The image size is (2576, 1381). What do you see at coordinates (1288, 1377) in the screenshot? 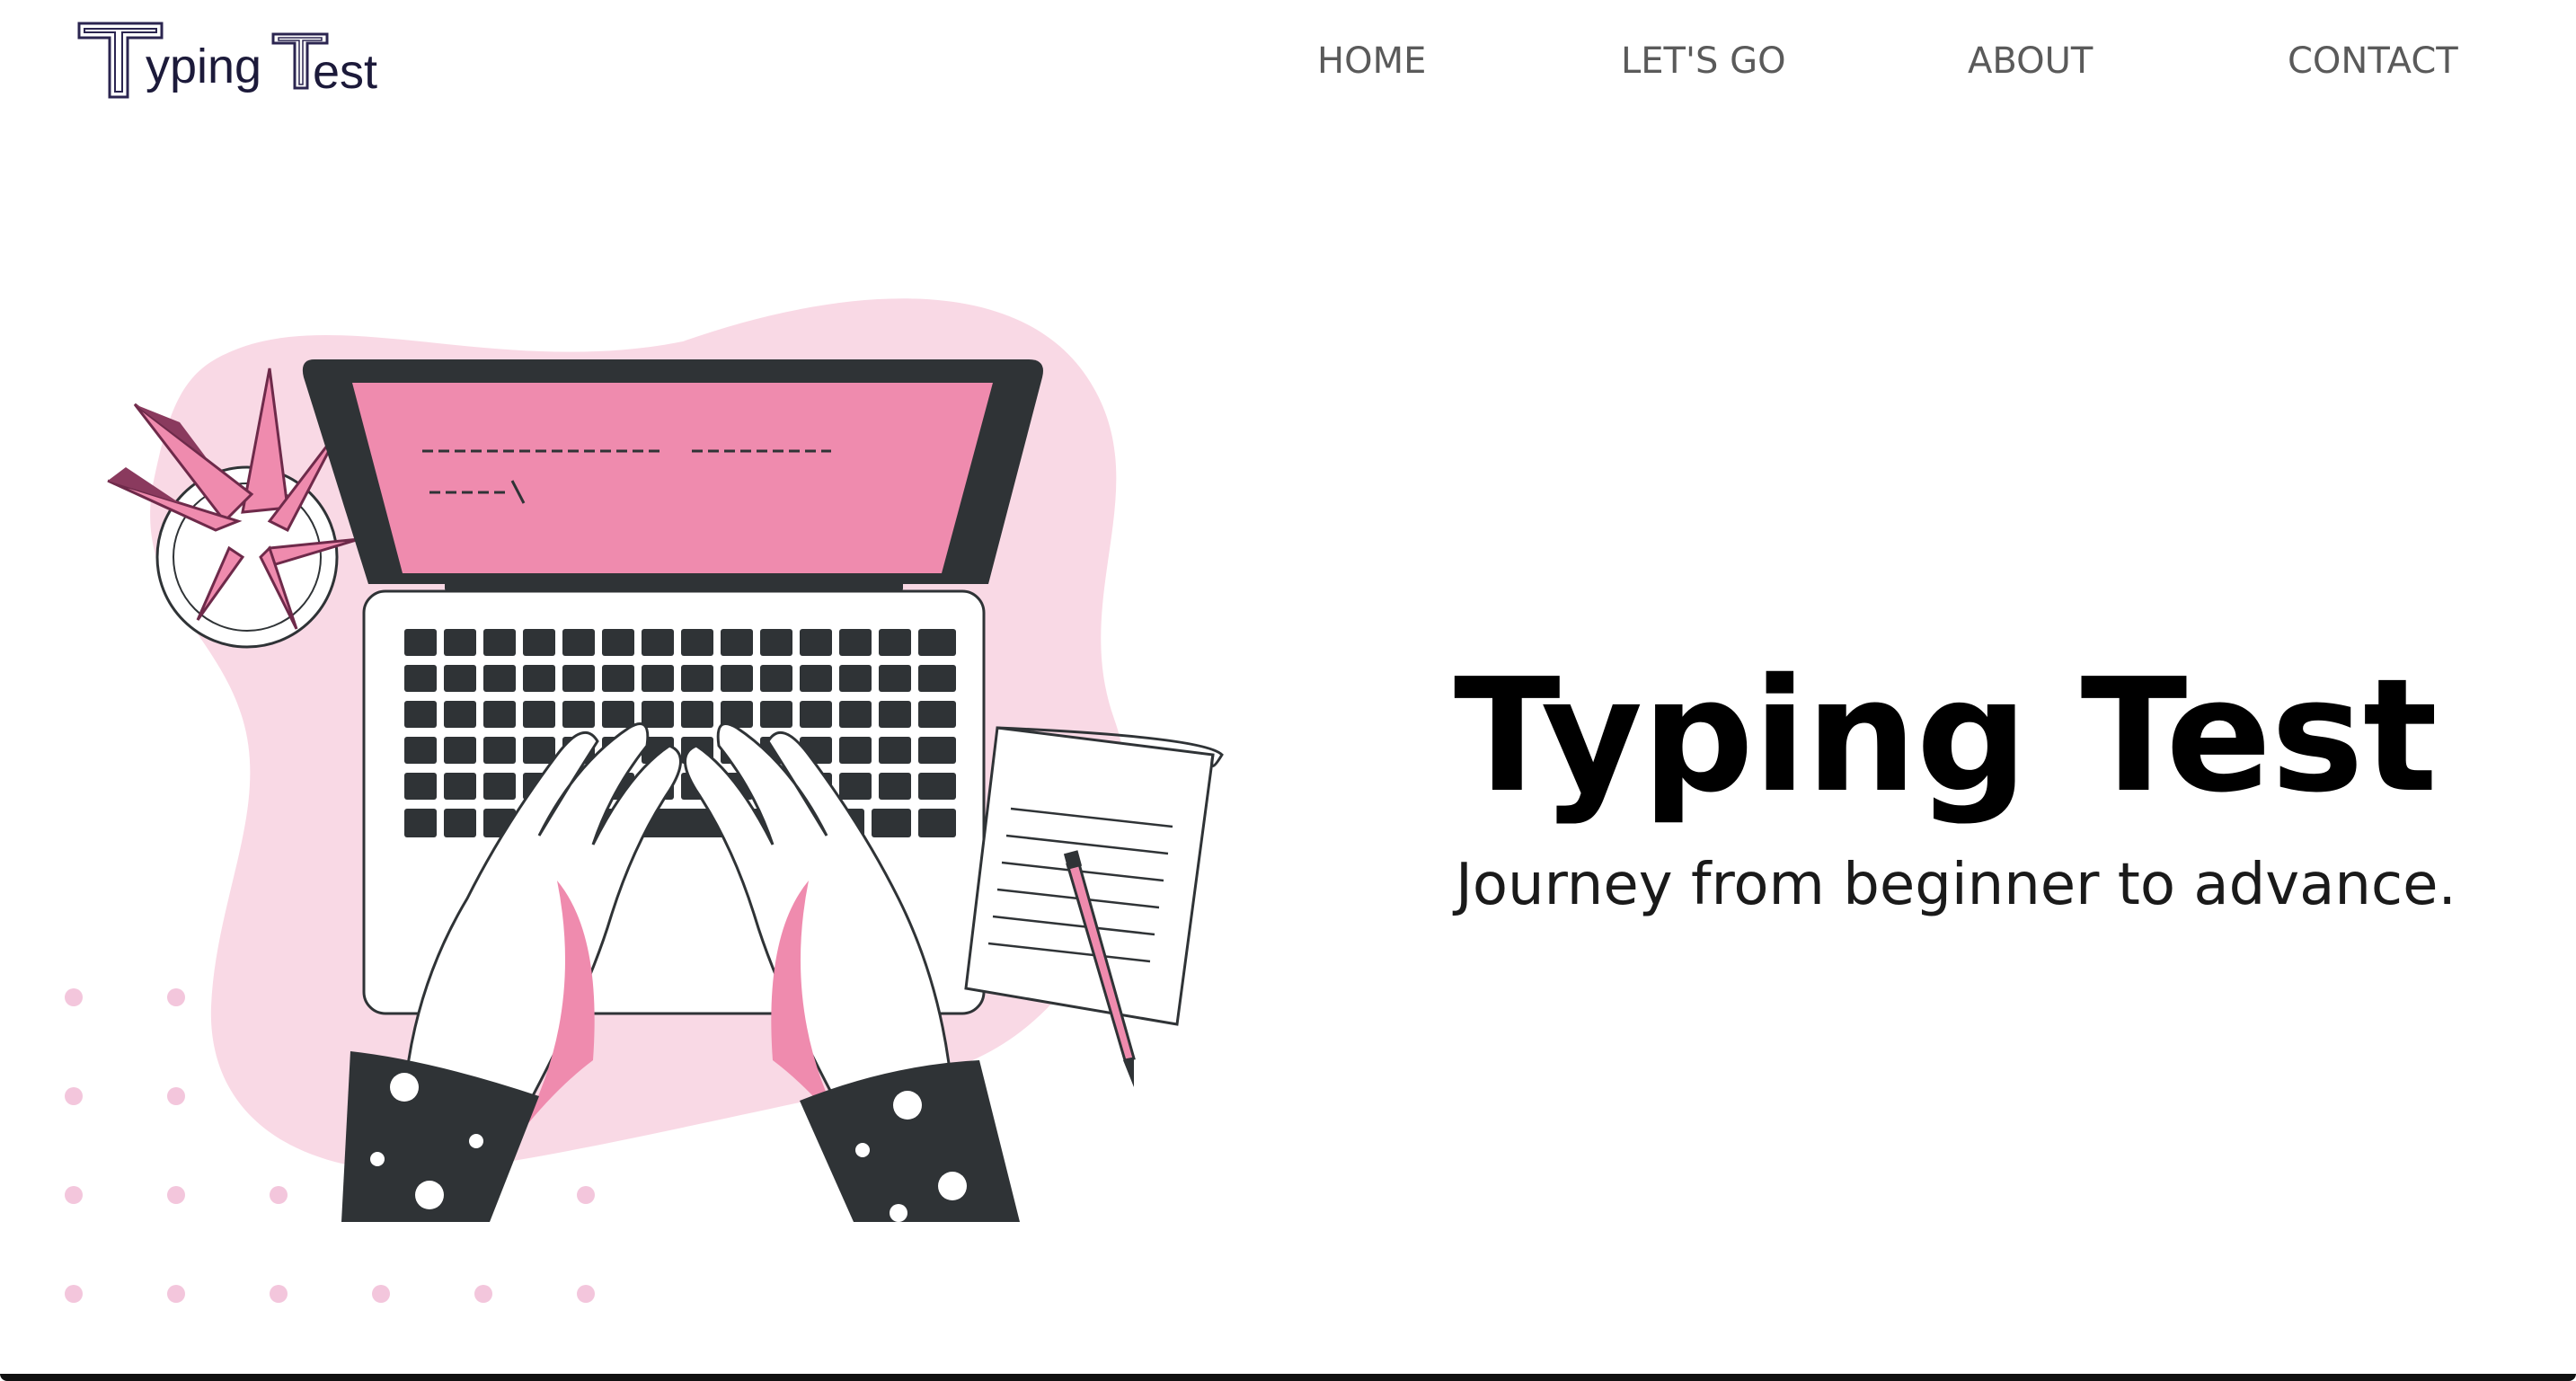
I see `window-bottom-edge` at bounding box center [1288, 1377].